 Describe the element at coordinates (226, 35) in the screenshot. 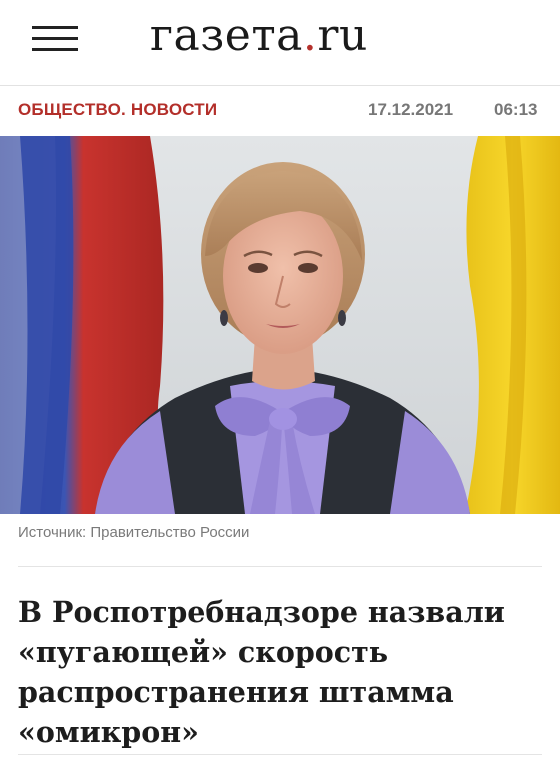

I see `logo-main: газета` at that location.